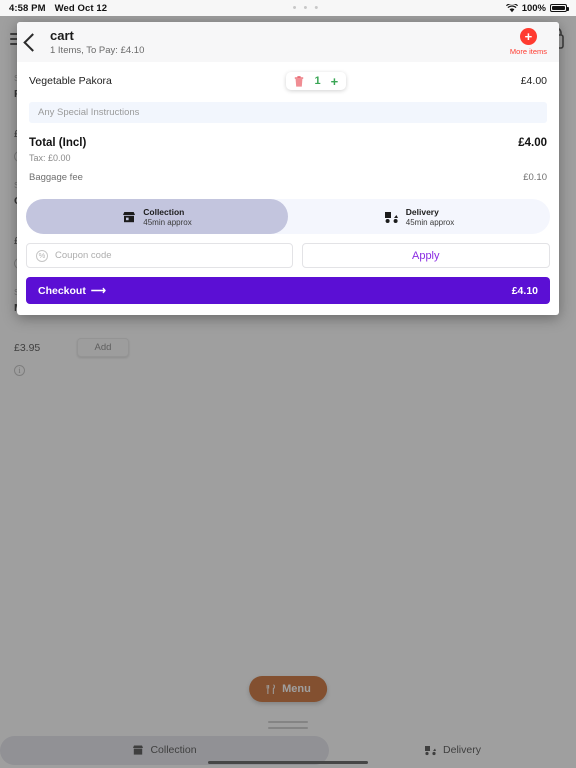  Describe the element at coordinates (430, 222) in the screenshot. I see `mode-delivery-eta: 45min approx` at that location.